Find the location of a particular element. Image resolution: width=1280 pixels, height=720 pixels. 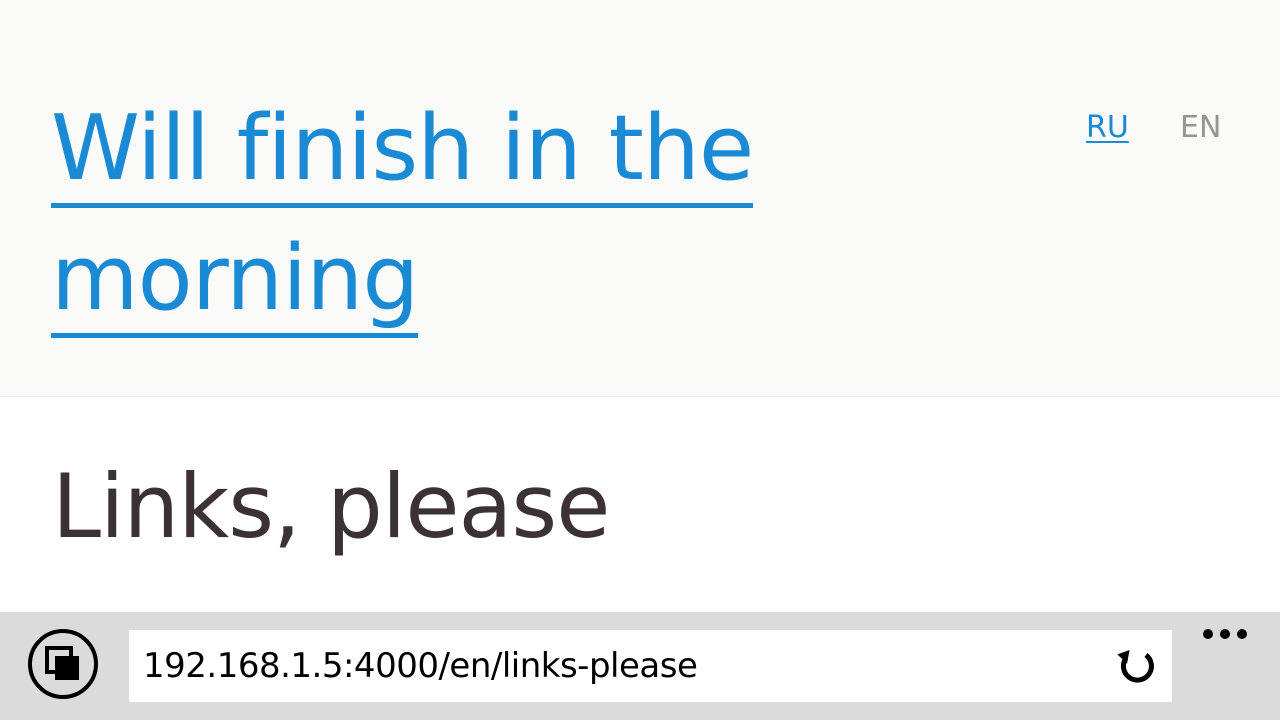

language-link-ru: RU is located at coordinates (1107, 128).